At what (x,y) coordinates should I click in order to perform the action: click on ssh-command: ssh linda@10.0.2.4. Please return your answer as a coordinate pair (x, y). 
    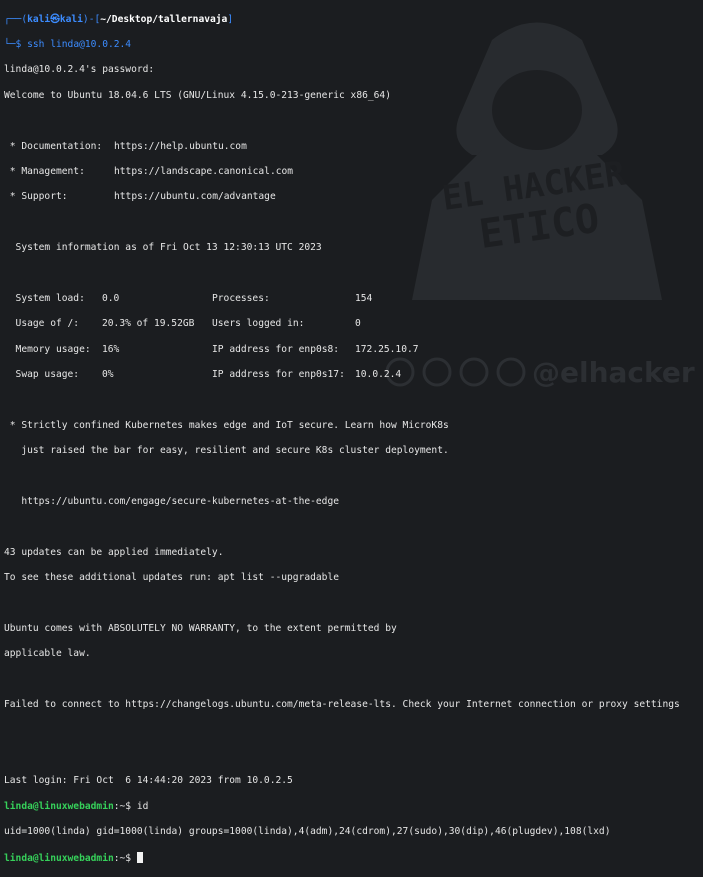
    Looking at the image, I should click on (79, 45).